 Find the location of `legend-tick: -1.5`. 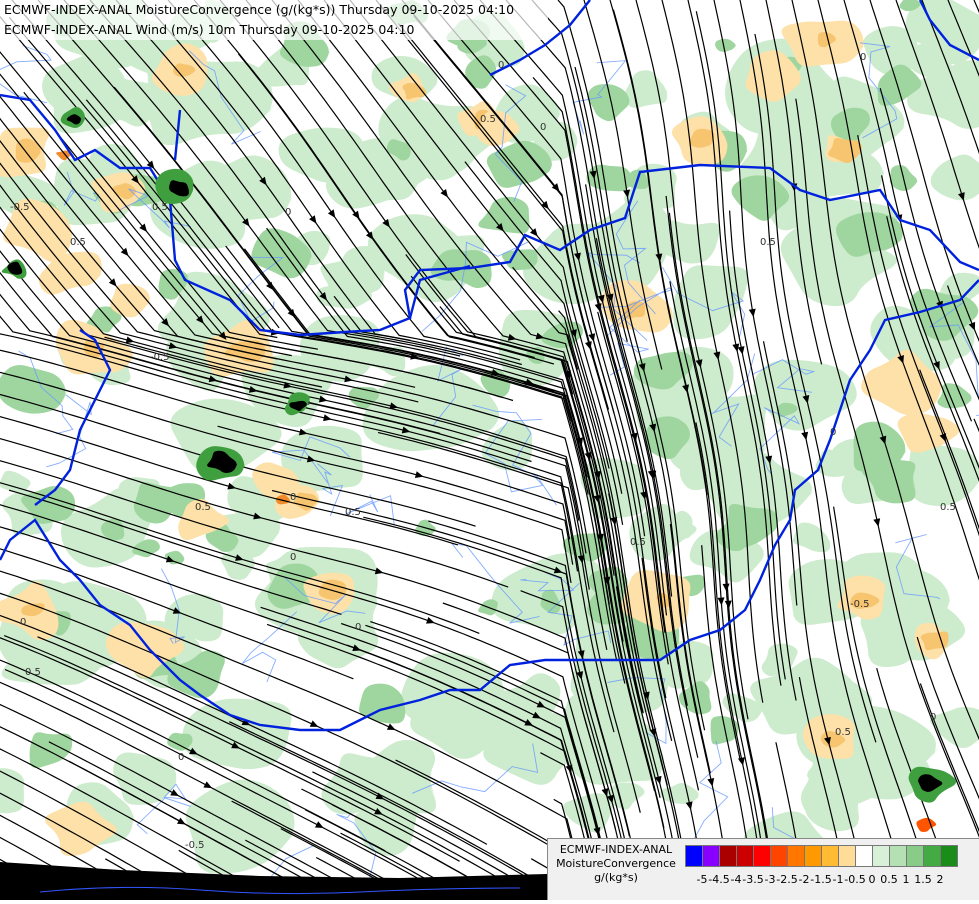

legend-tick: -1.5 is located at coordinates (820, 879).